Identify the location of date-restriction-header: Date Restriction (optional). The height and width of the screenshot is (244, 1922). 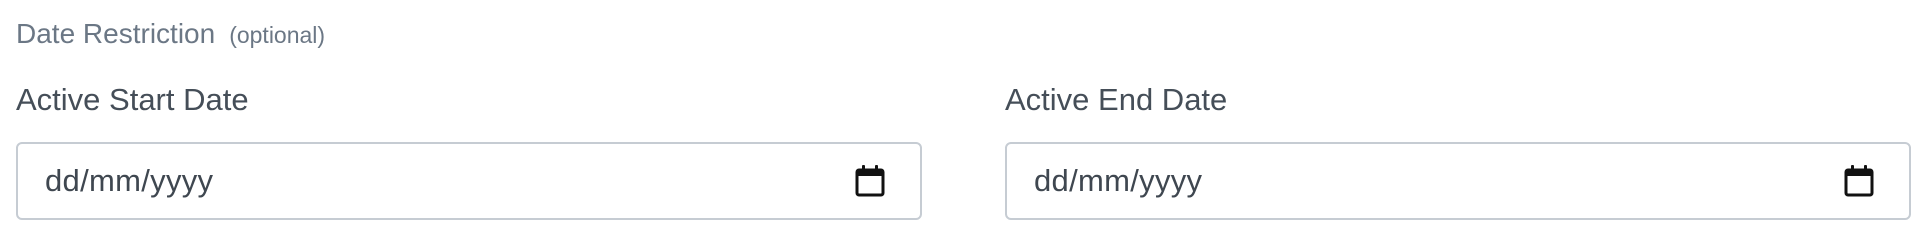
(170, 34).